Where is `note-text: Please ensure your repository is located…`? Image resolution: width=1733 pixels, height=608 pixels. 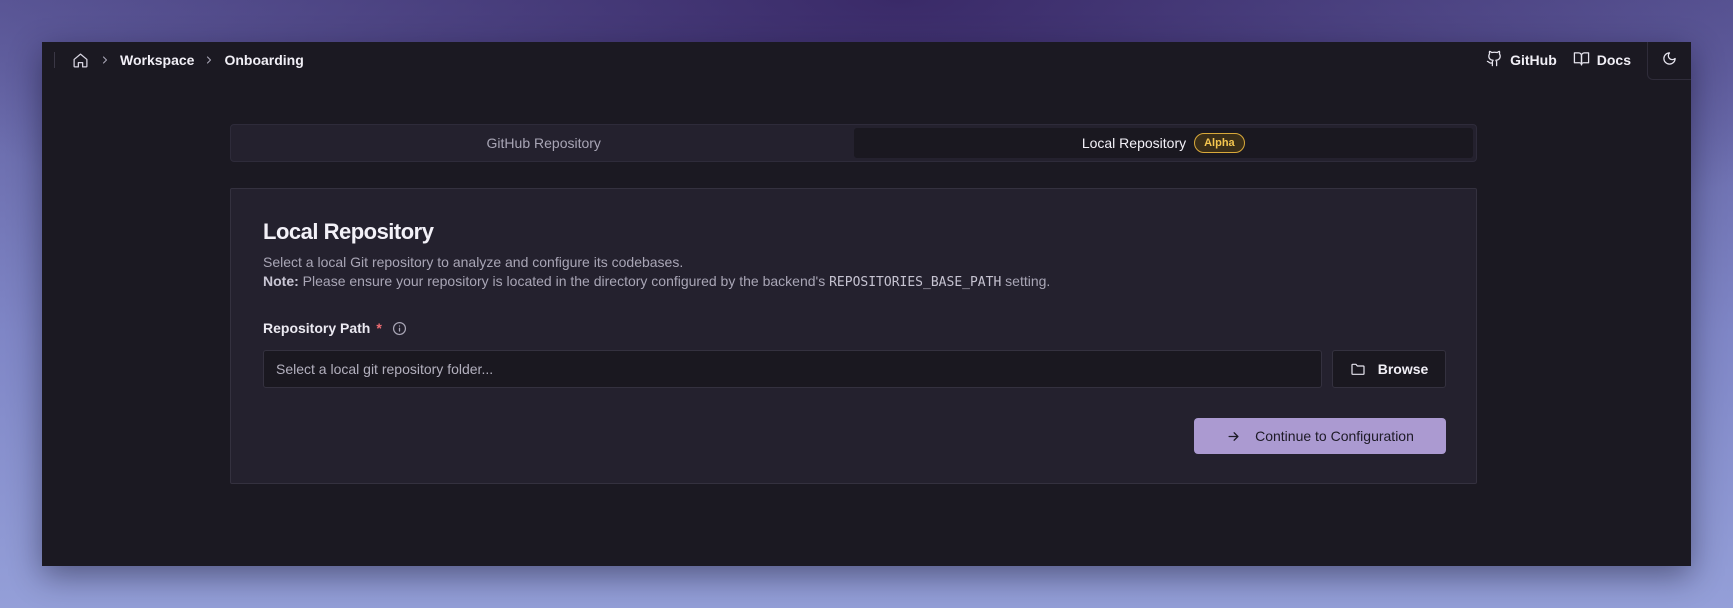 note-text: Please ensure your repository is located… is located at coordinates (564, 281).